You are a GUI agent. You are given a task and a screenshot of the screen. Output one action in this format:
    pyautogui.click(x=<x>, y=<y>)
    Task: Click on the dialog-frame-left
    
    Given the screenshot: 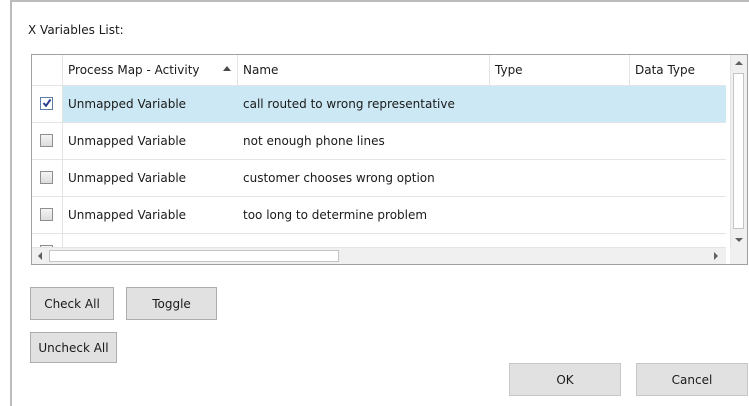 What is the action you would take?
    pyautogui.click(x=11, y=203)
    